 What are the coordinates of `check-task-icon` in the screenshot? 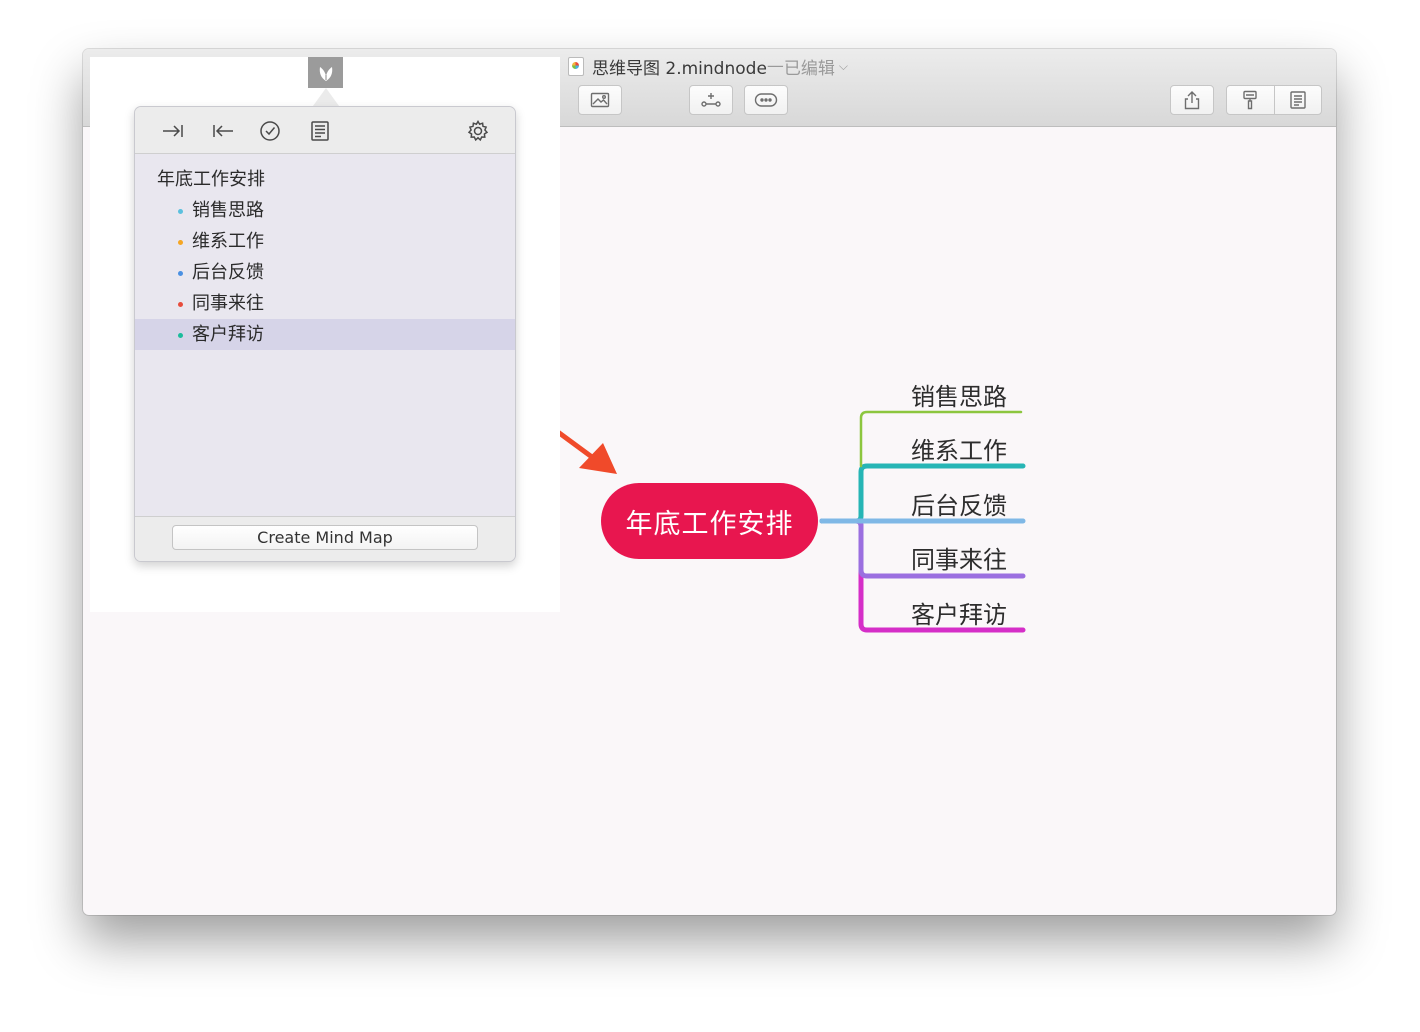 It's located at (270, 131).